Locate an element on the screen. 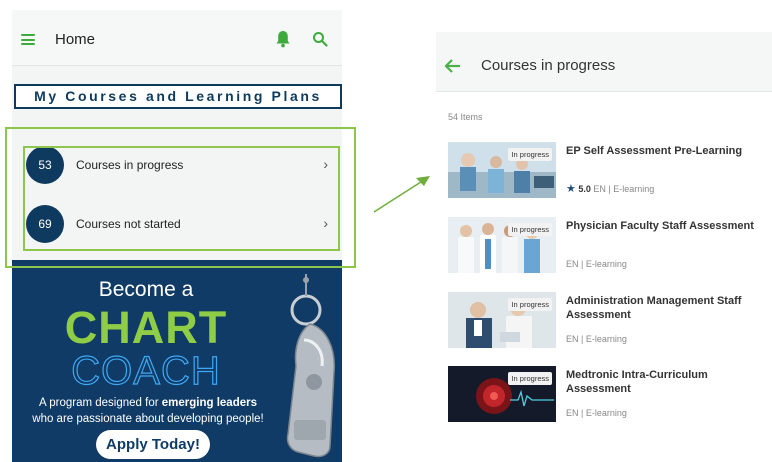 The width and height of the screenshot is (772, 462). back-arrow-icon is located at coordinates (453, 66).